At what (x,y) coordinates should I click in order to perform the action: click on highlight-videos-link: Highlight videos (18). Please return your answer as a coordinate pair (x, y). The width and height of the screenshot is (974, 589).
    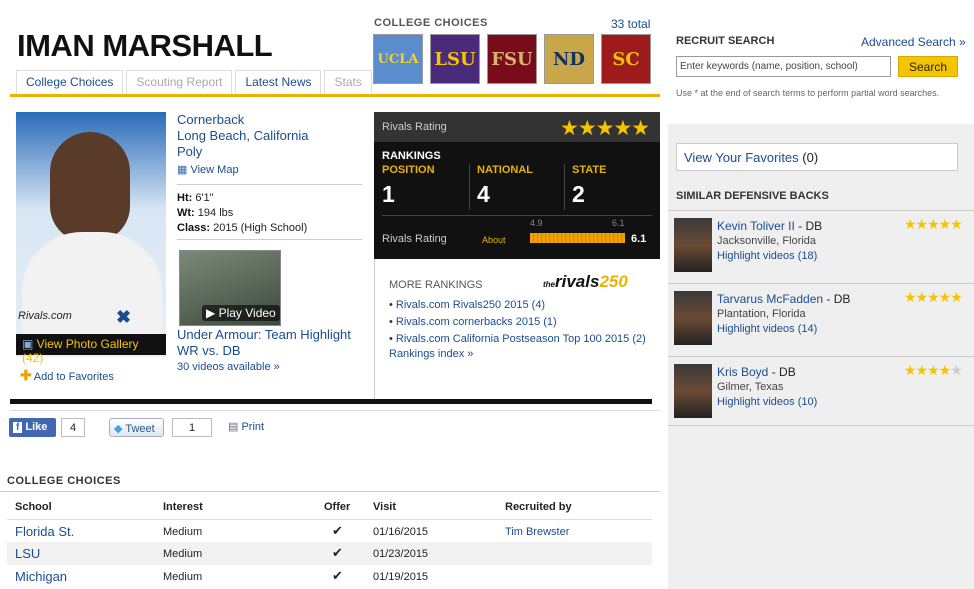
    Looking at the image, I should click on (767, 256).